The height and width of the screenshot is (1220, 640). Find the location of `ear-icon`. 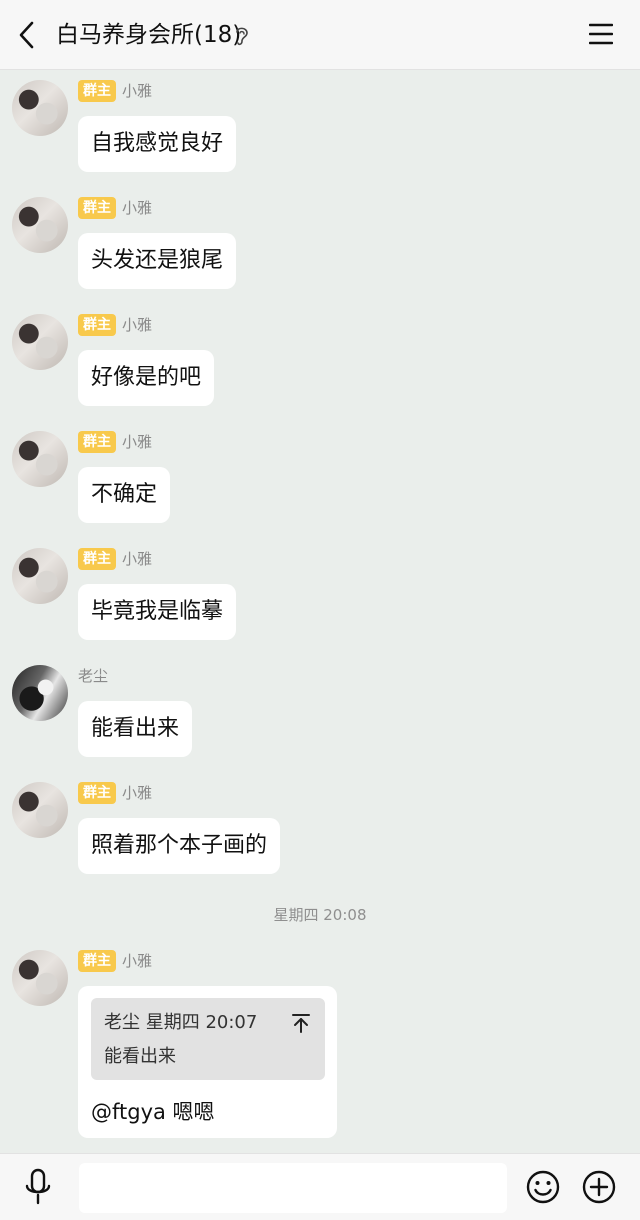

ear-icon is located at coordinates (242, 36).